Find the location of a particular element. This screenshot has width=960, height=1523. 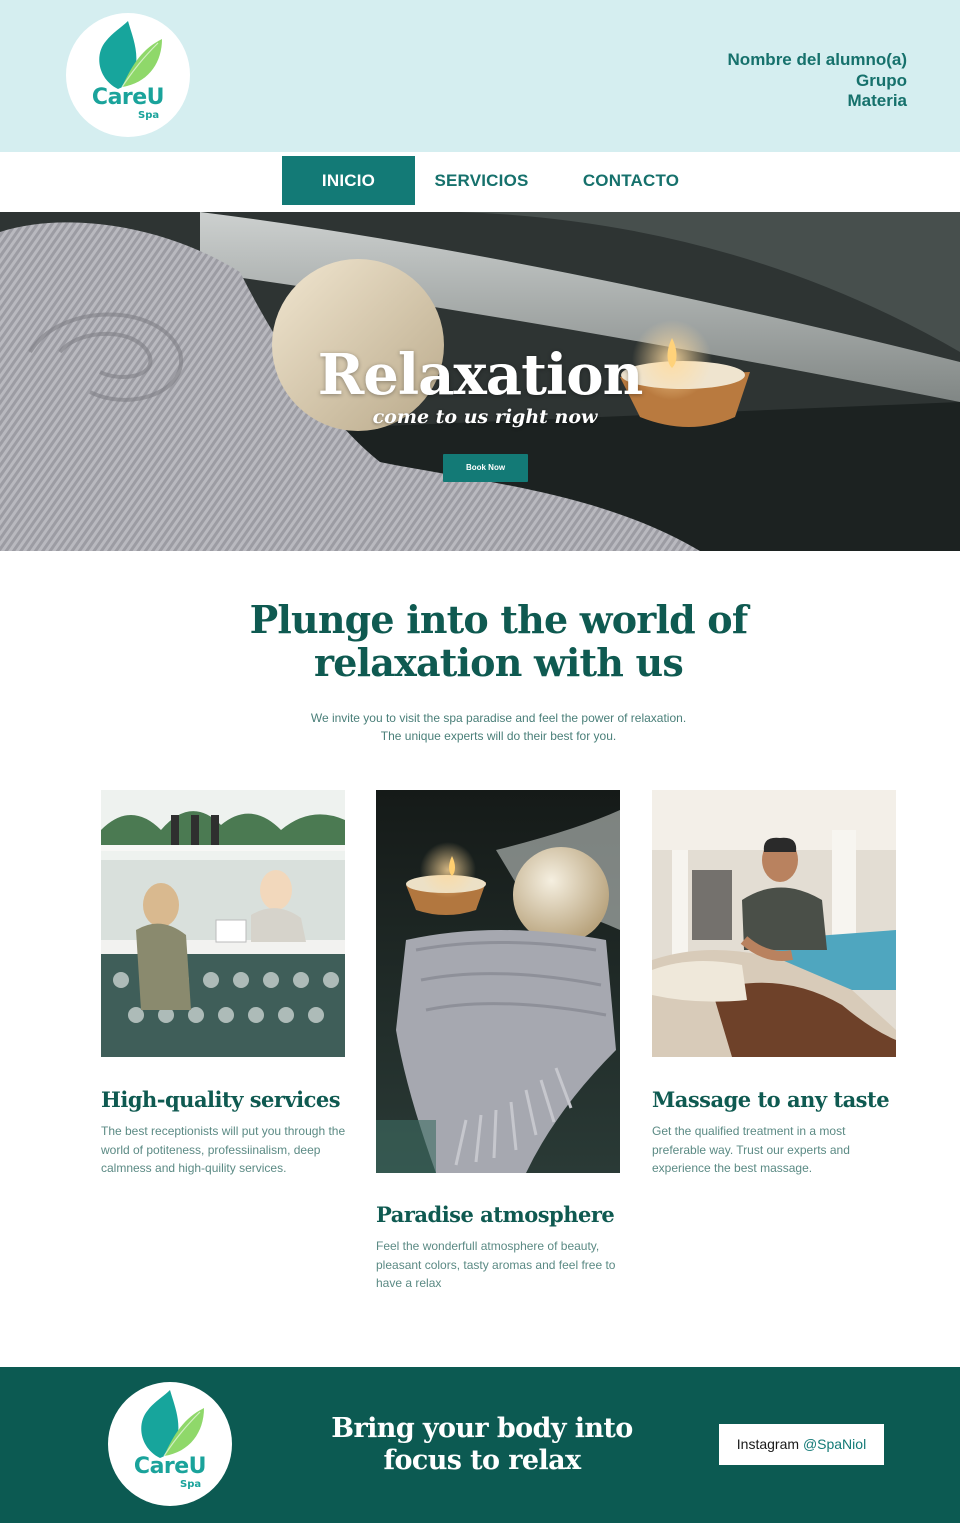

spa-reception-image is located at coordinates (223, 923).